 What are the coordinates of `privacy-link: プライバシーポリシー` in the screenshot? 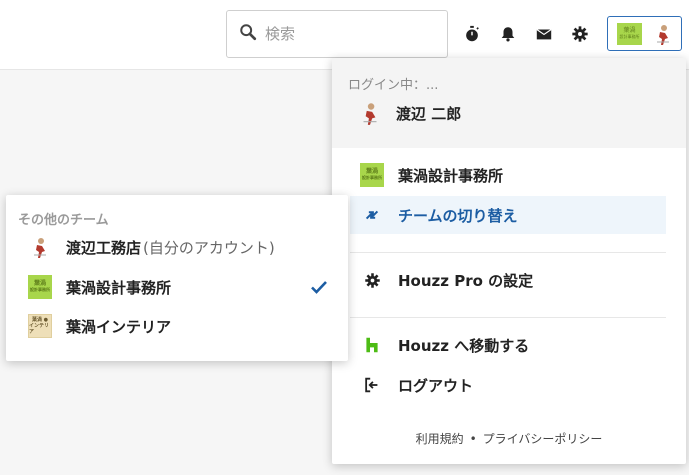 It's located at (543, 439).